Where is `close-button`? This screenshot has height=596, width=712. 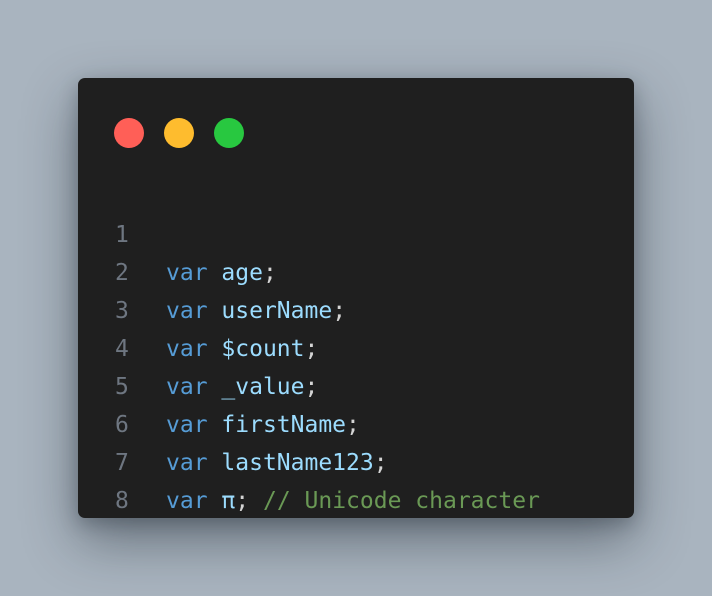 close-button is located at coordinates (129, 133).